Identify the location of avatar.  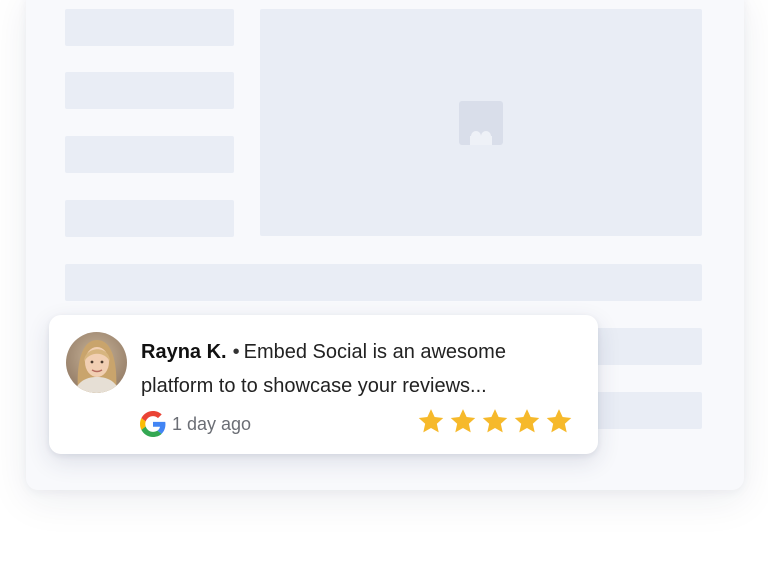
(96, 362).